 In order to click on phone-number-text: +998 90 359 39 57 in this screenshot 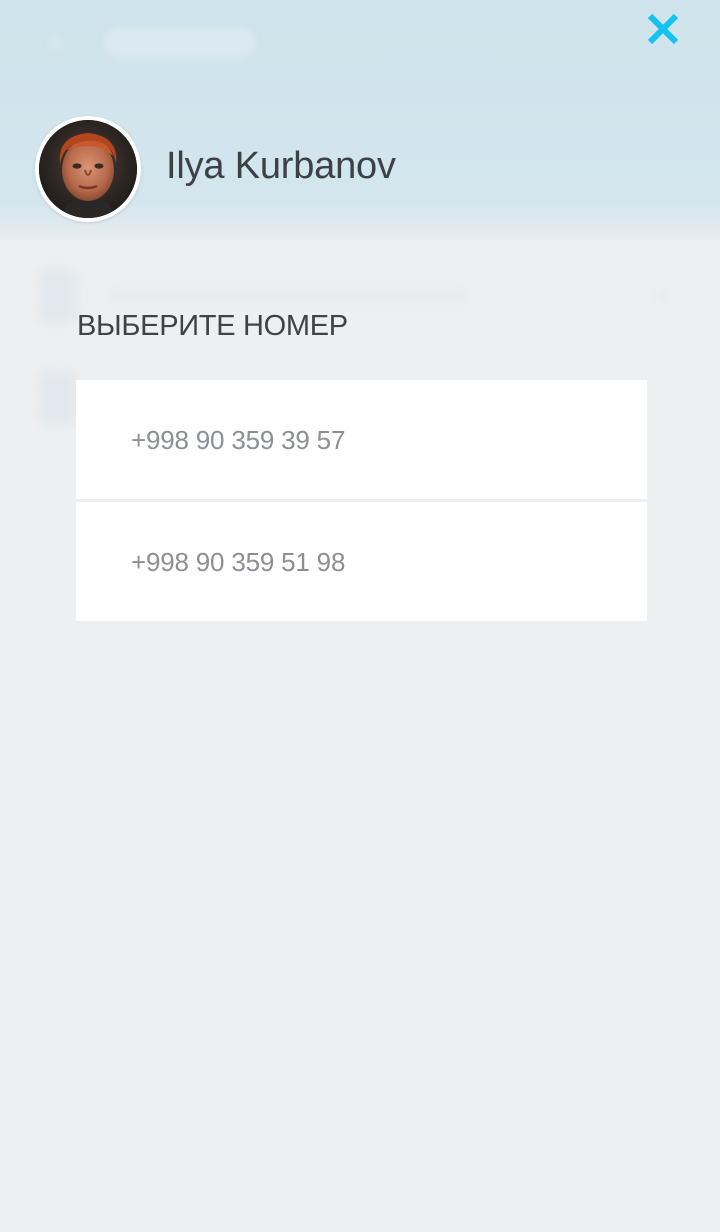, I will do `click(238, 440)`.